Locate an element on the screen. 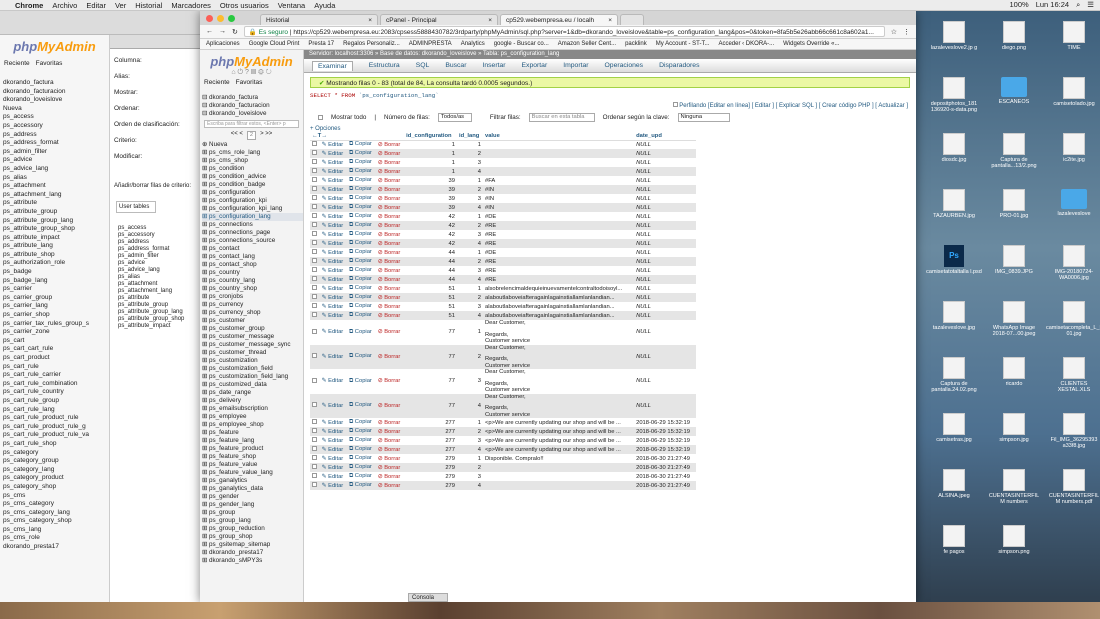 The image size is (1100, 619). sidebar-table-item: ⊞ ps_feature is located at coordinates (252, 433).